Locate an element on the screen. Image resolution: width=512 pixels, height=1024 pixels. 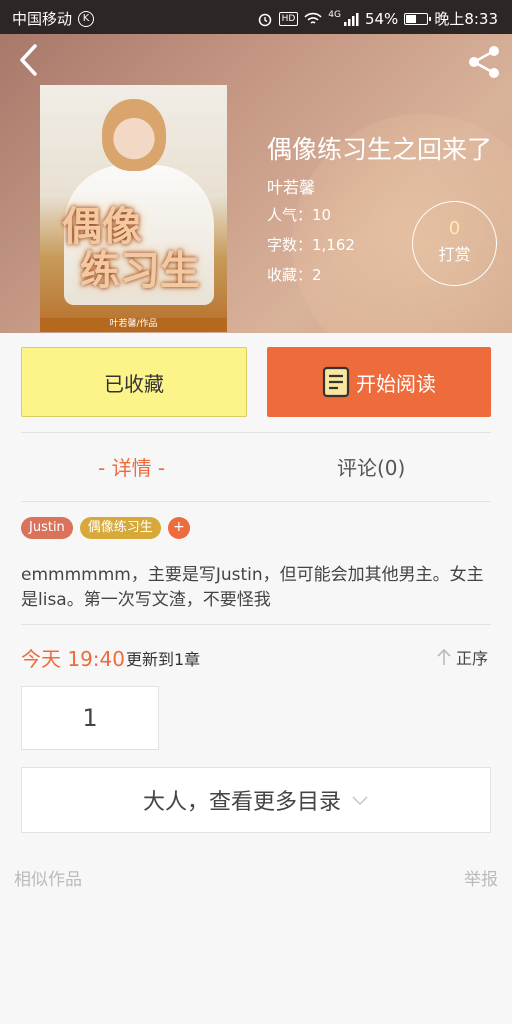
clock: 晚上8:33 is located at coordinates (466, 19).